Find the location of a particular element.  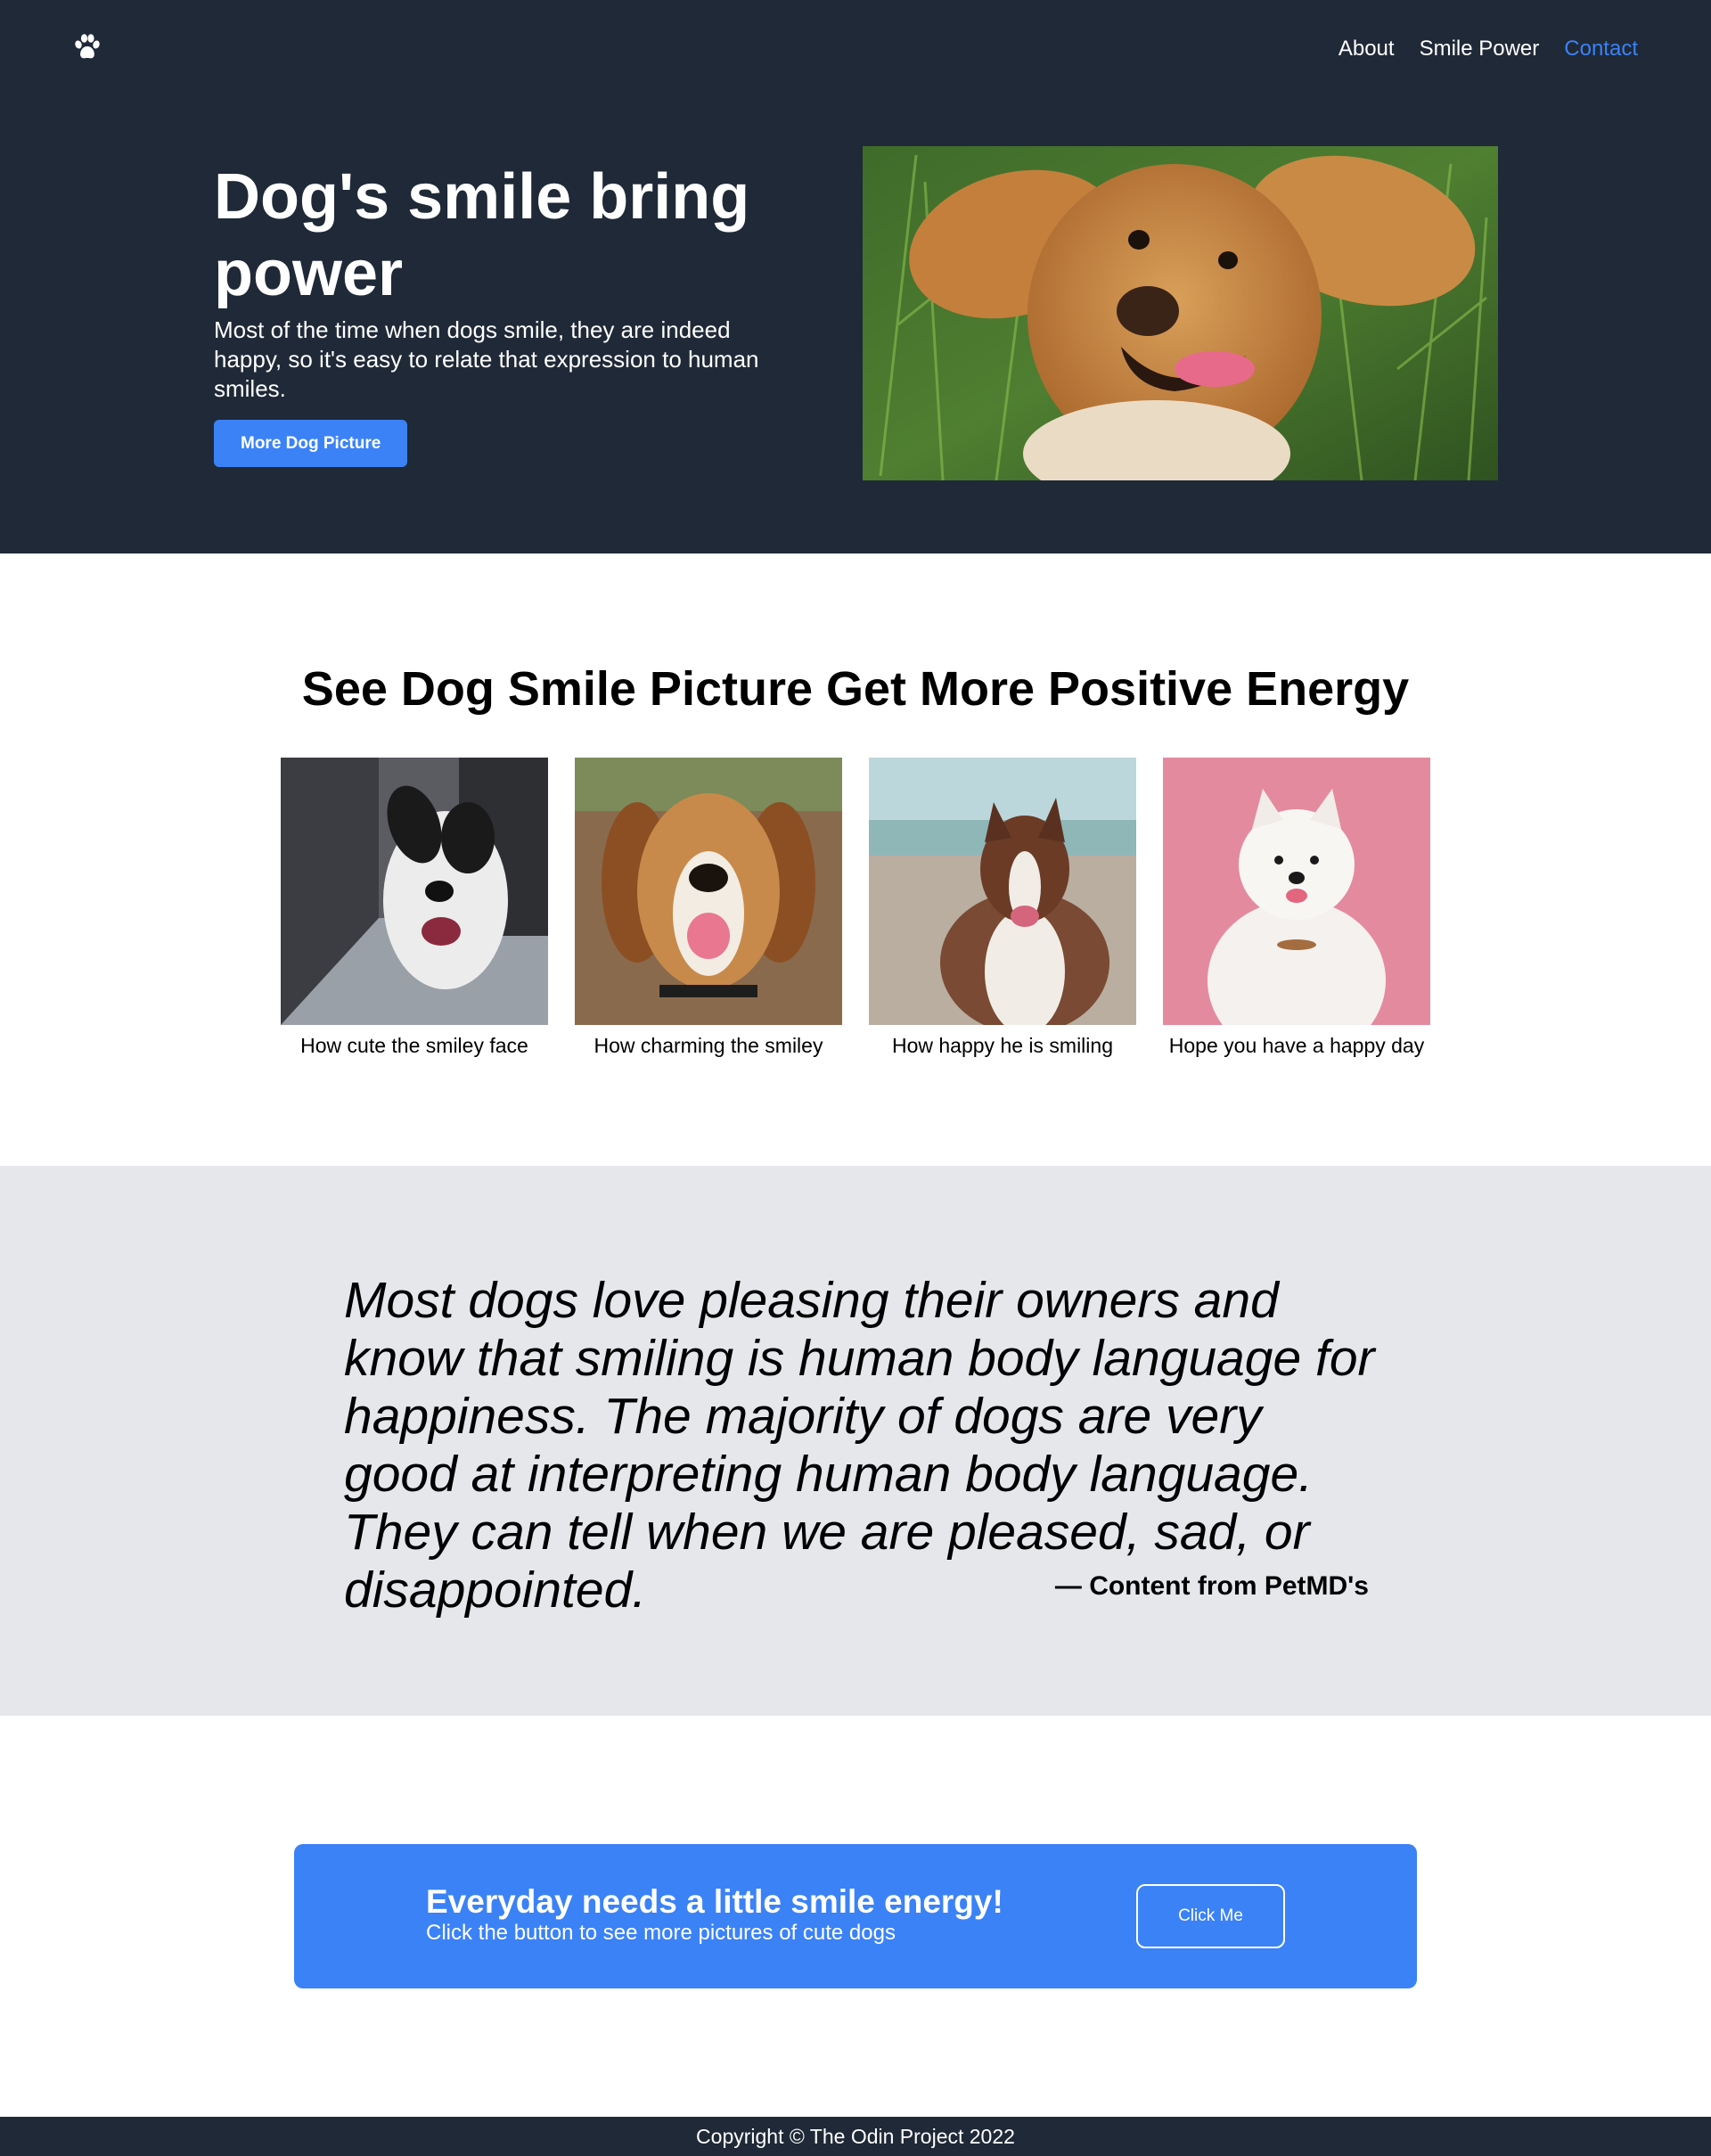

nav-link-contact: Contact is located at coordinates (1601, 49).